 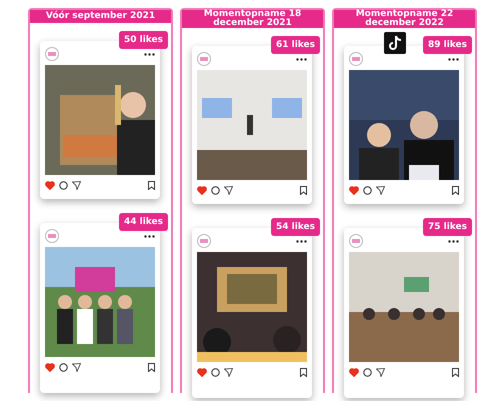 What do you see at coordinates (143, 40) in the screenshot?
I see `likes-count: 50 likes` at bounding box center [143, 40].